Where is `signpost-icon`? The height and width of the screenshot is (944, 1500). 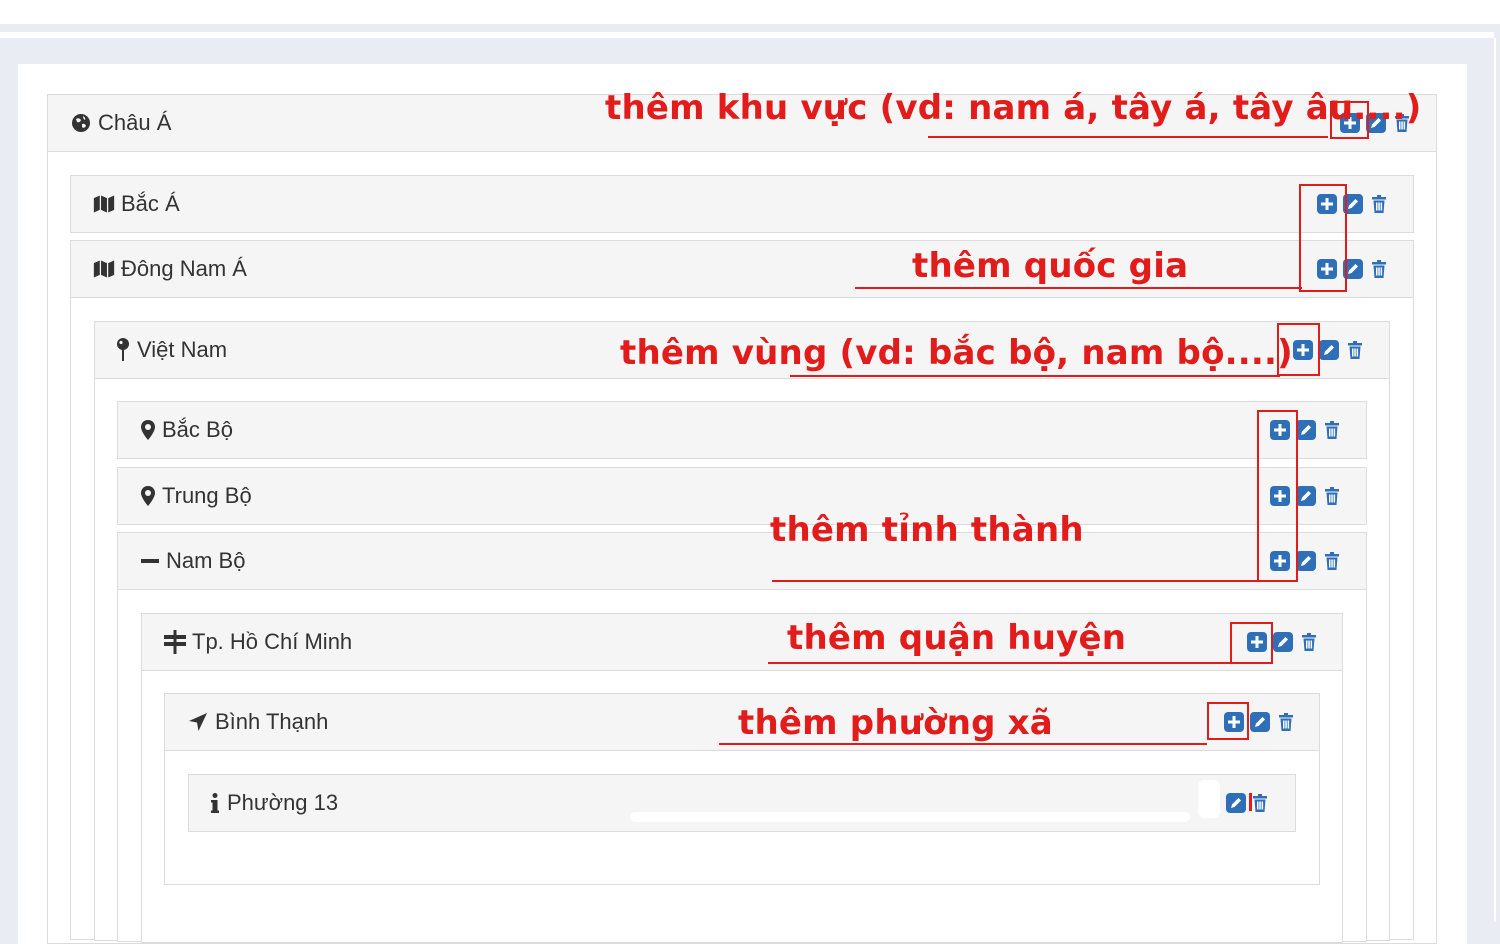 signpost-icon is located at coordinates (175, 642).